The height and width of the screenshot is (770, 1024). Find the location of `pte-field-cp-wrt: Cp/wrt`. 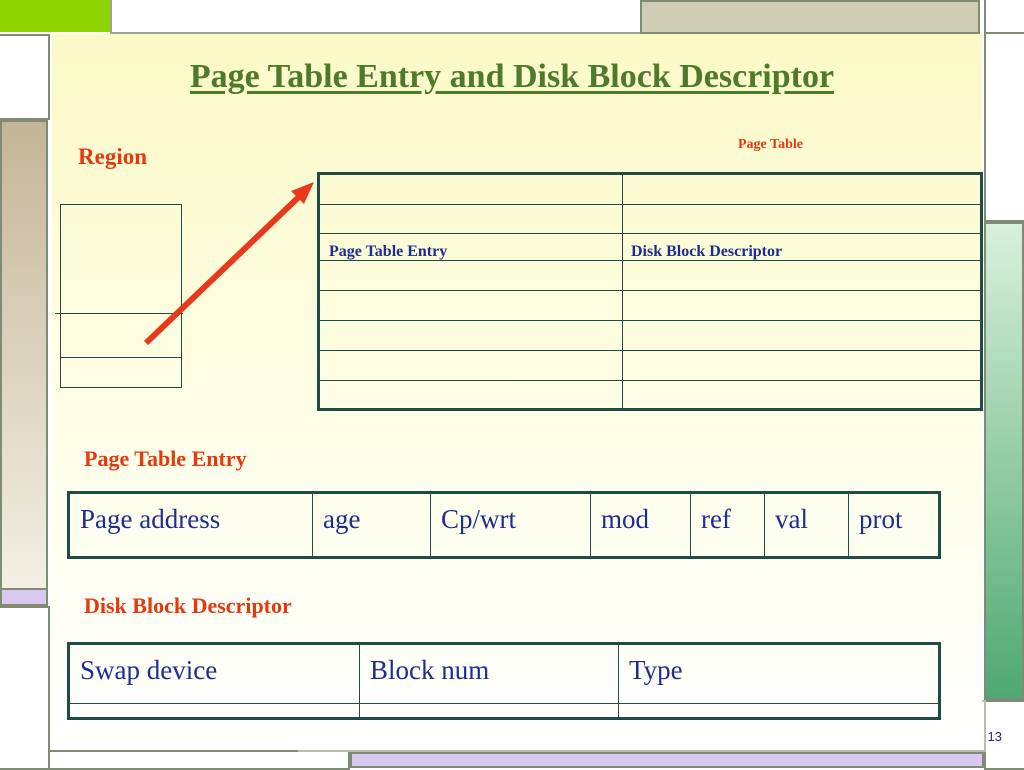

pte-field-cp-wrt: Cp/wrt is located at coordinates (511, 525).